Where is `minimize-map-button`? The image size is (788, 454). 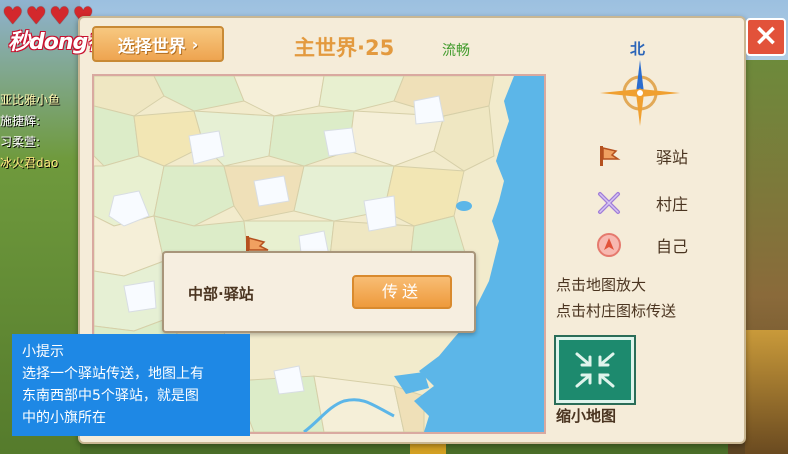
minimize-map-button is located at coordinates (595, 370).